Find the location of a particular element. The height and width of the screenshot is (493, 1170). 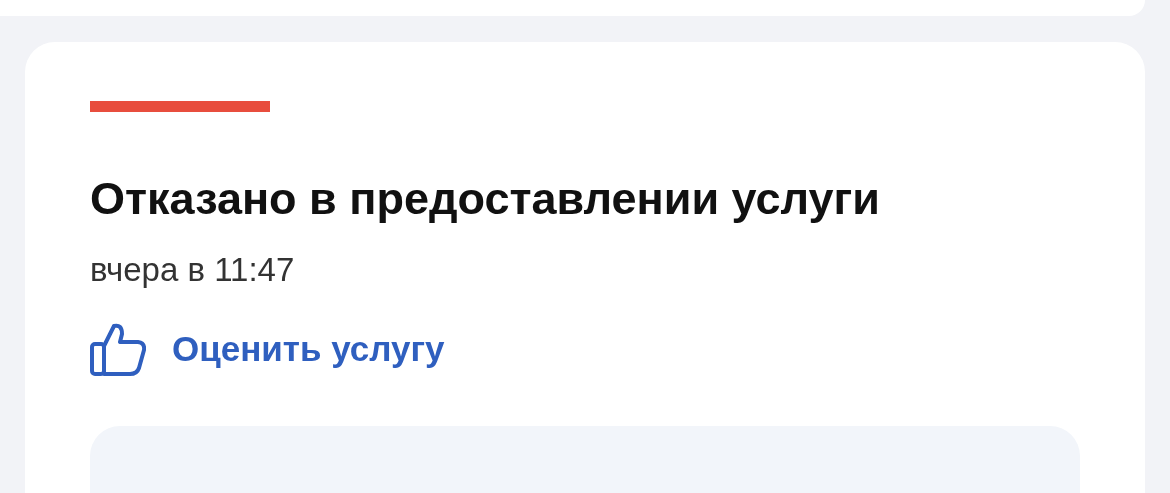

rate-service-link: Оценить услугу is located at coordinates (267, 349).